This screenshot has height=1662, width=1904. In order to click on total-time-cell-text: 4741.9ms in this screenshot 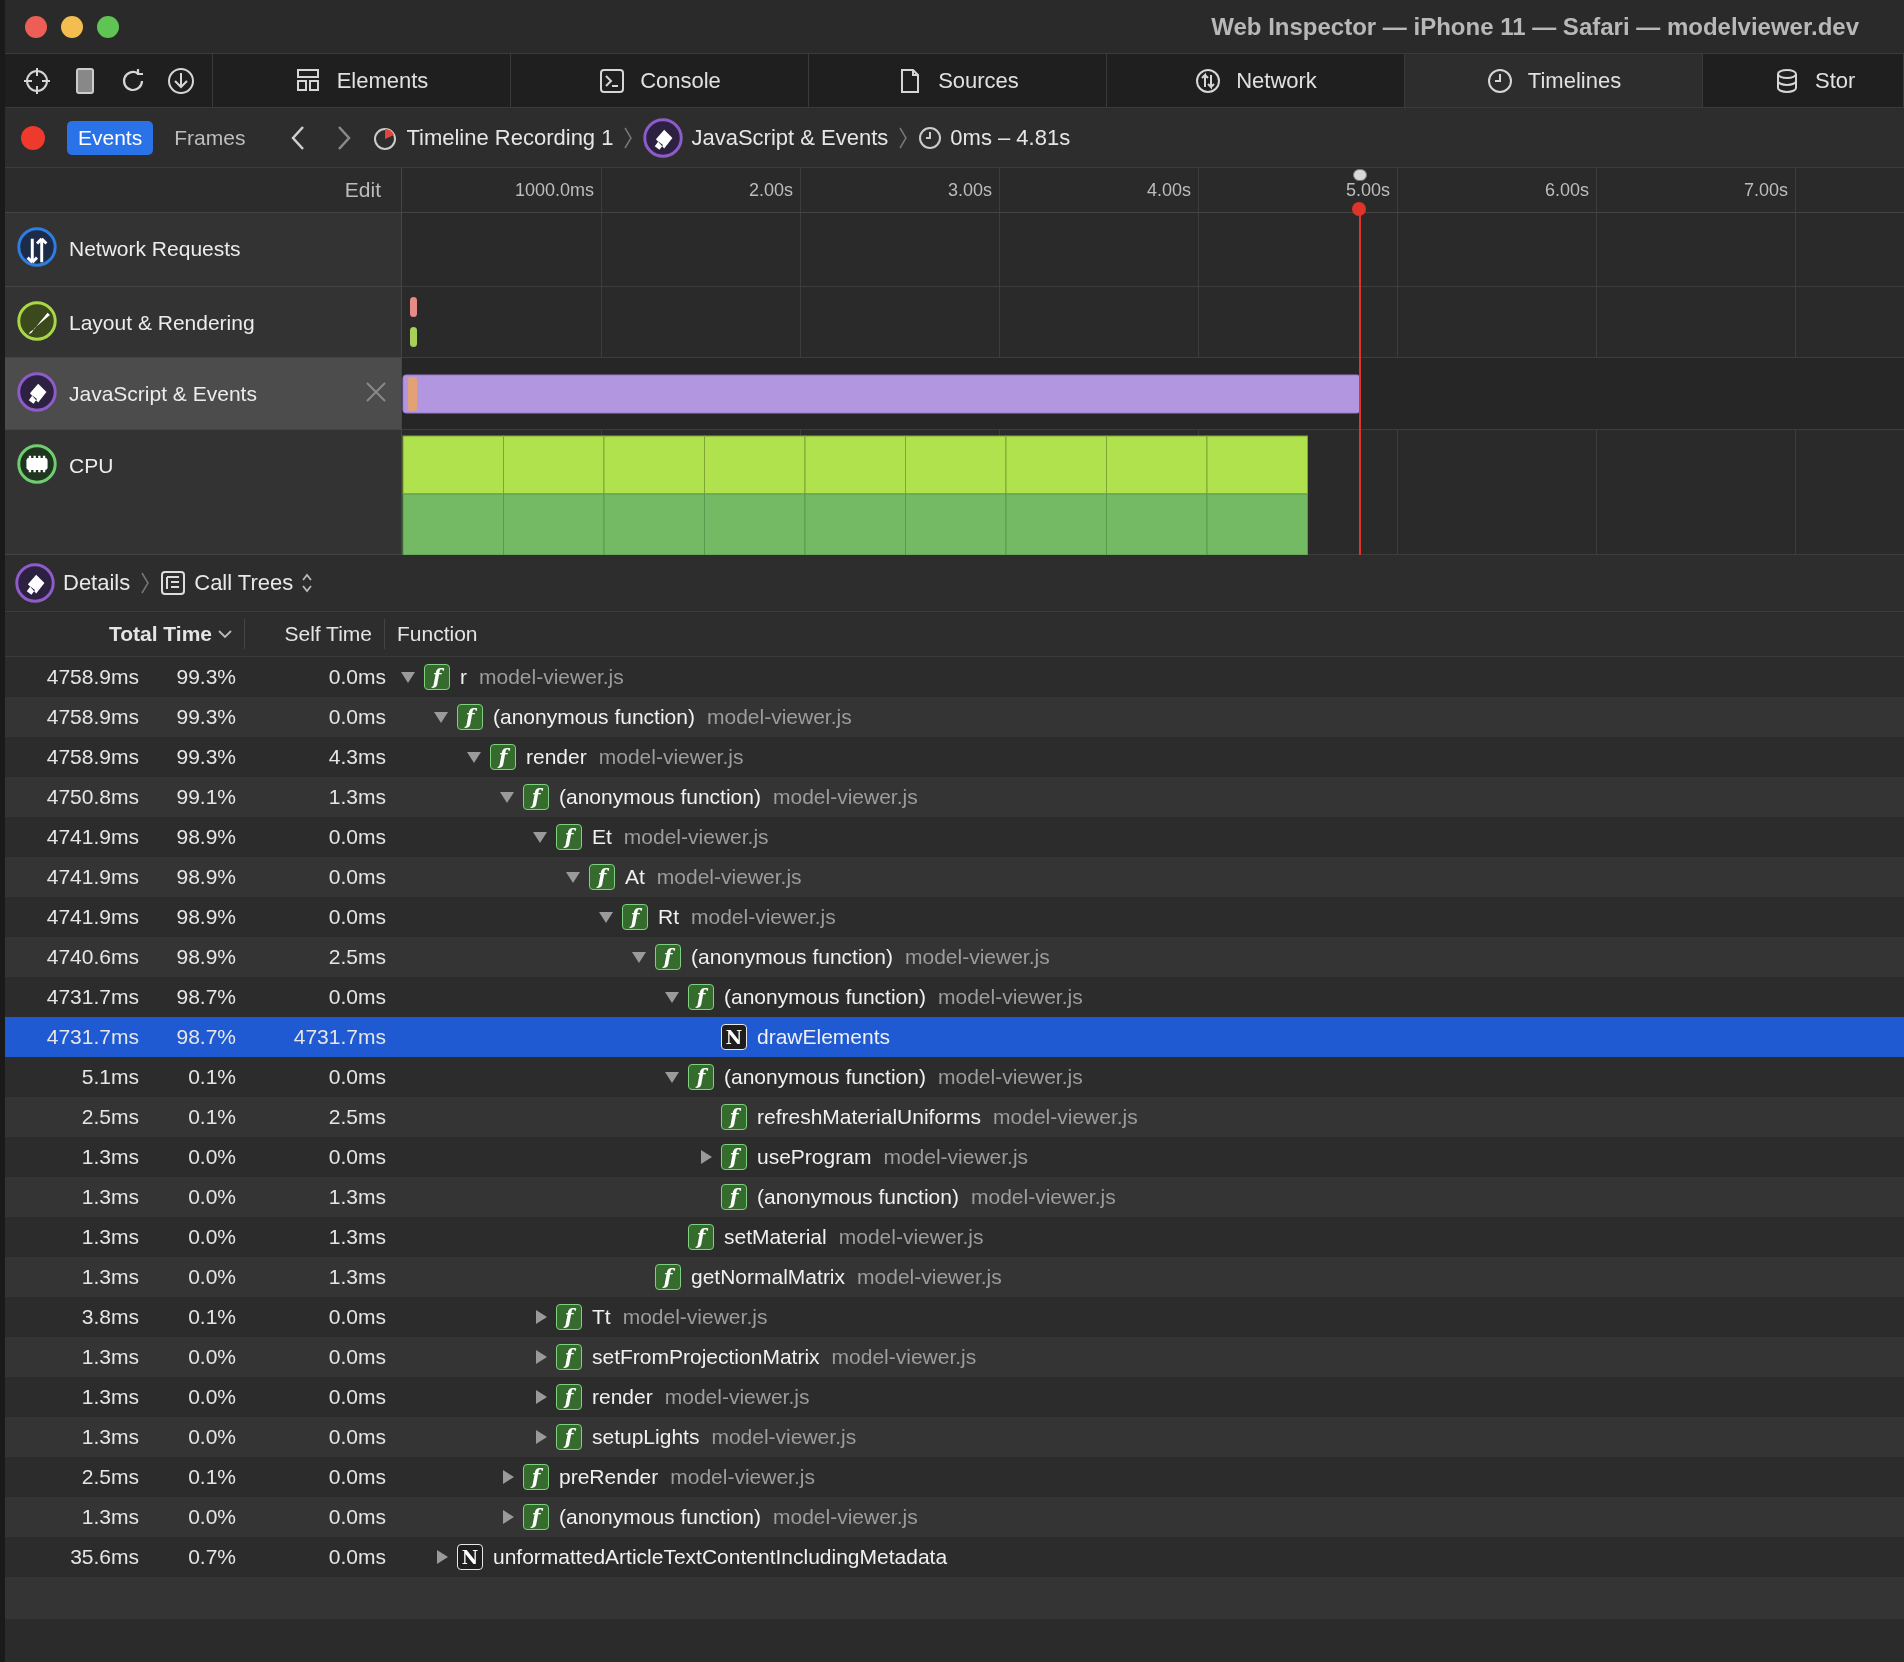, I will do `click(92, 837)`.